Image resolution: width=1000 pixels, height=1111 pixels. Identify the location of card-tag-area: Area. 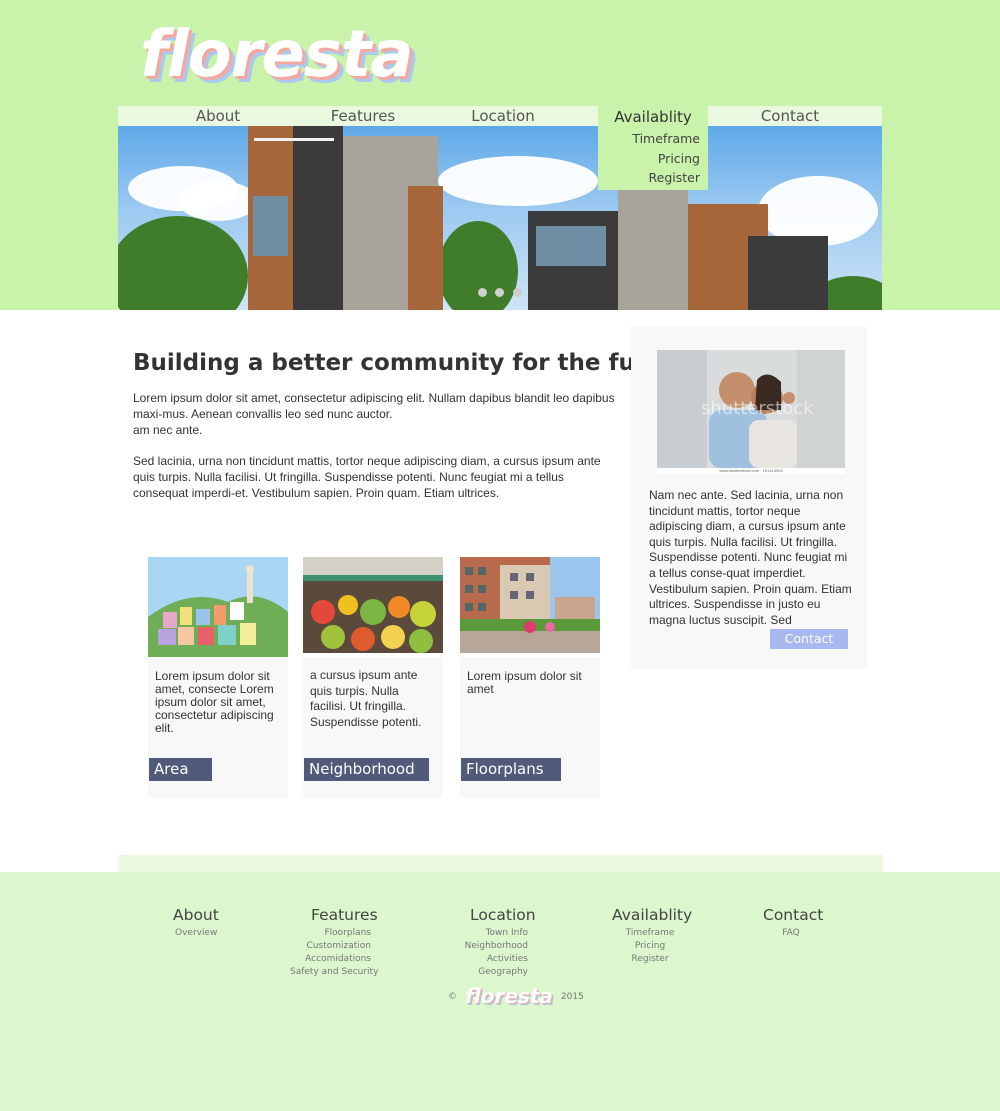
(180, 769).